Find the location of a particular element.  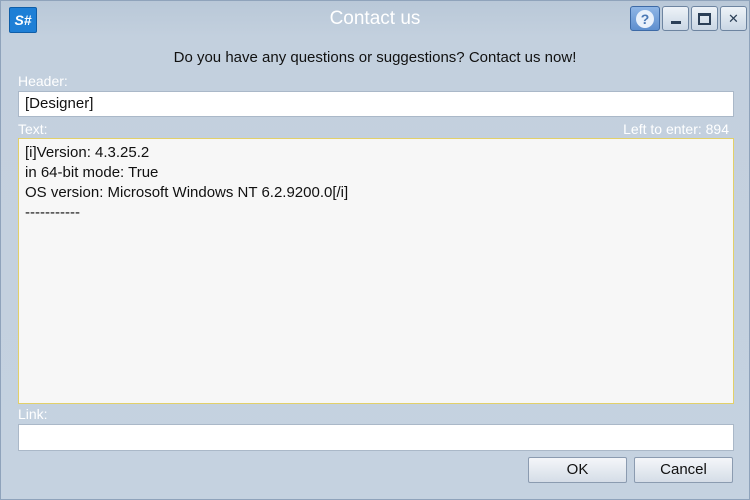

link-input is located at coordinates (376, 437).